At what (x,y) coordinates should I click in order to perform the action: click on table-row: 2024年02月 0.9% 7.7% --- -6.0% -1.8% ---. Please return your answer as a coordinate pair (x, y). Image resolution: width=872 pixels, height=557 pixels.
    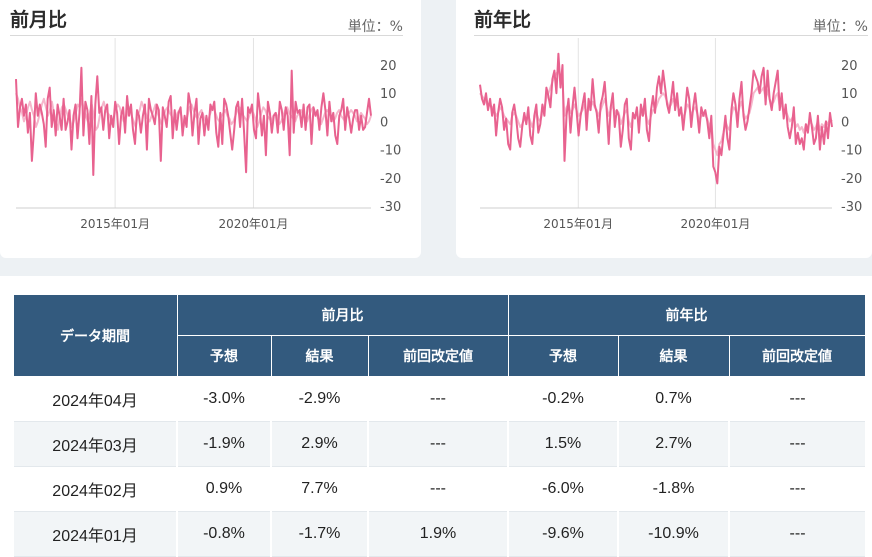
    Looking at the image, I should click on (439, 489).